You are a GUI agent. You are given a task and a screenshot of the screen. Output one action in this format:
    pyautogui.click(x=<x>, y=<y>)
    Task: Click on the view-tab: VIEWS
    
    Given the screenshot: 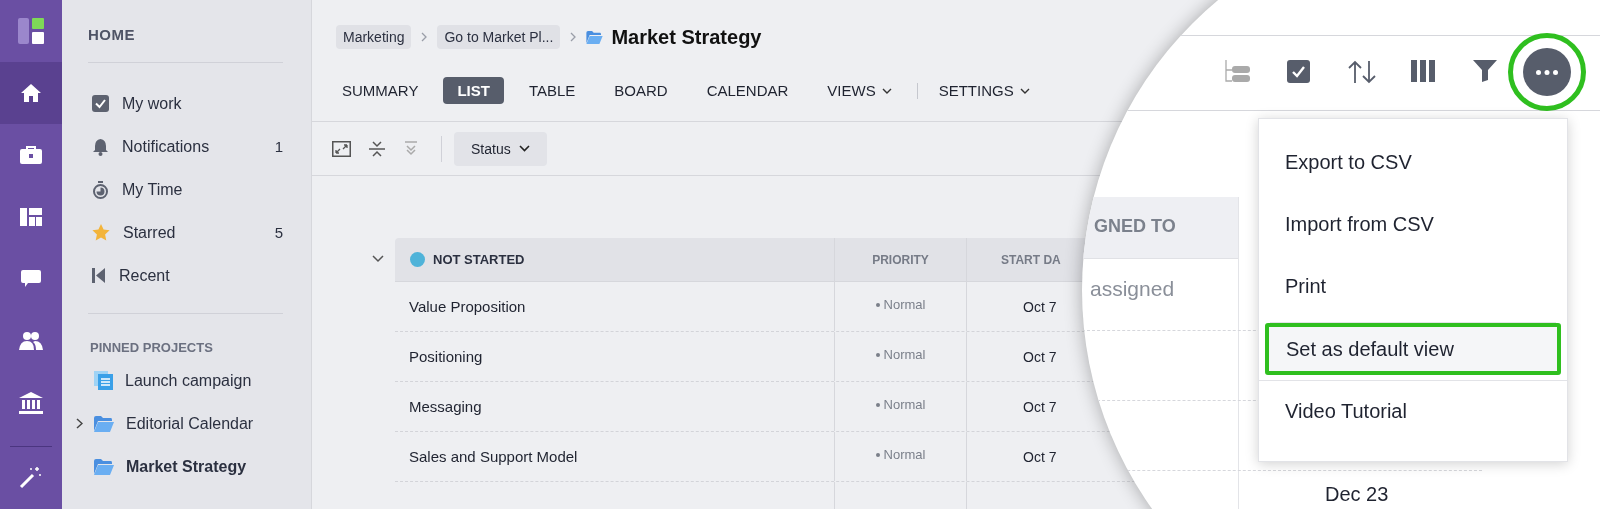 What is the action you would take?
    pyautogui.click(x=859, y=90)
    